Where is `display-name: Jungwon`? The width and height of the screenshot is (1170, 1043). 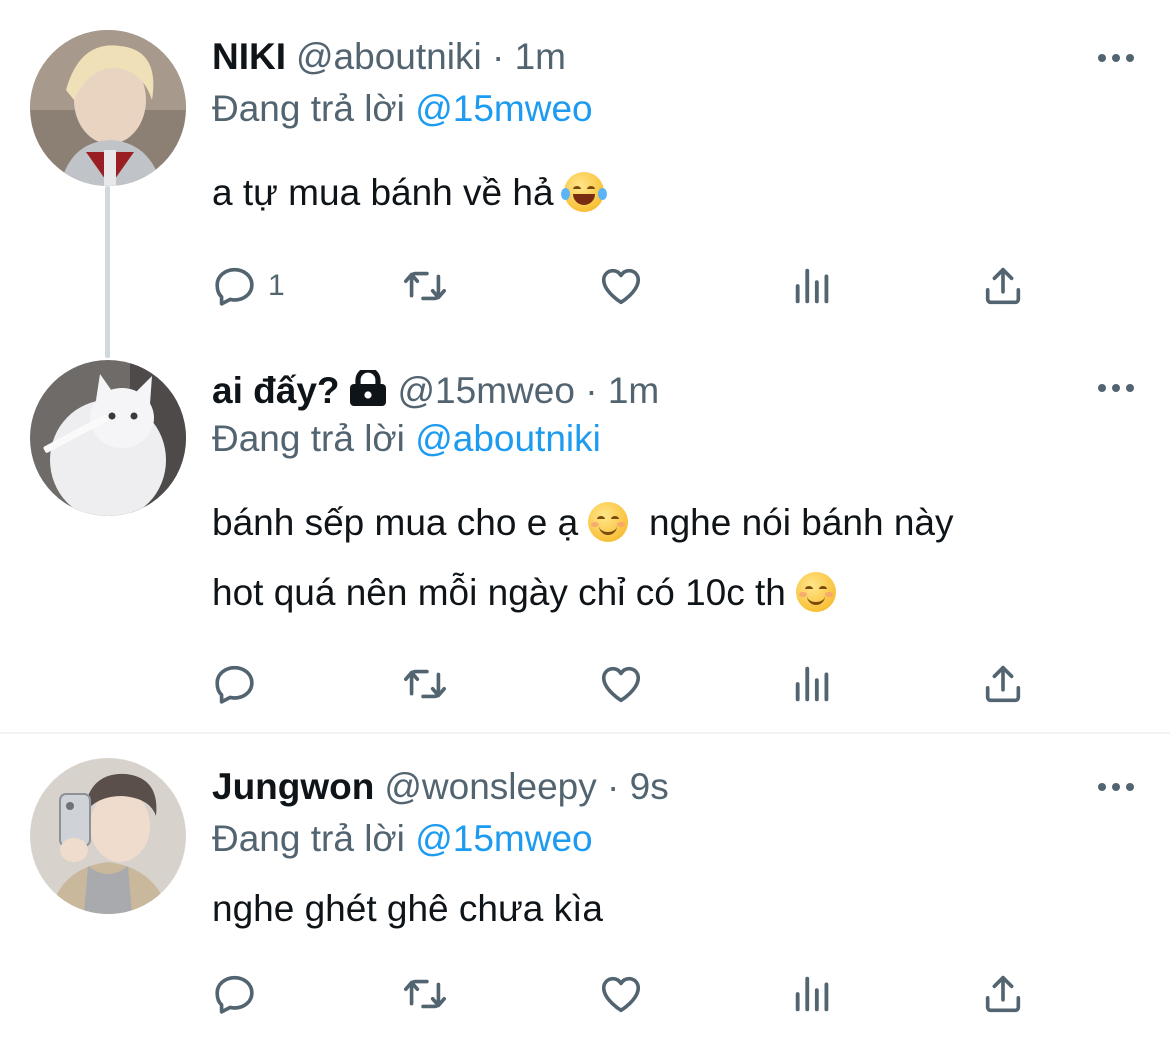 display-name: Jungwon is located at coordinates (293, 786).